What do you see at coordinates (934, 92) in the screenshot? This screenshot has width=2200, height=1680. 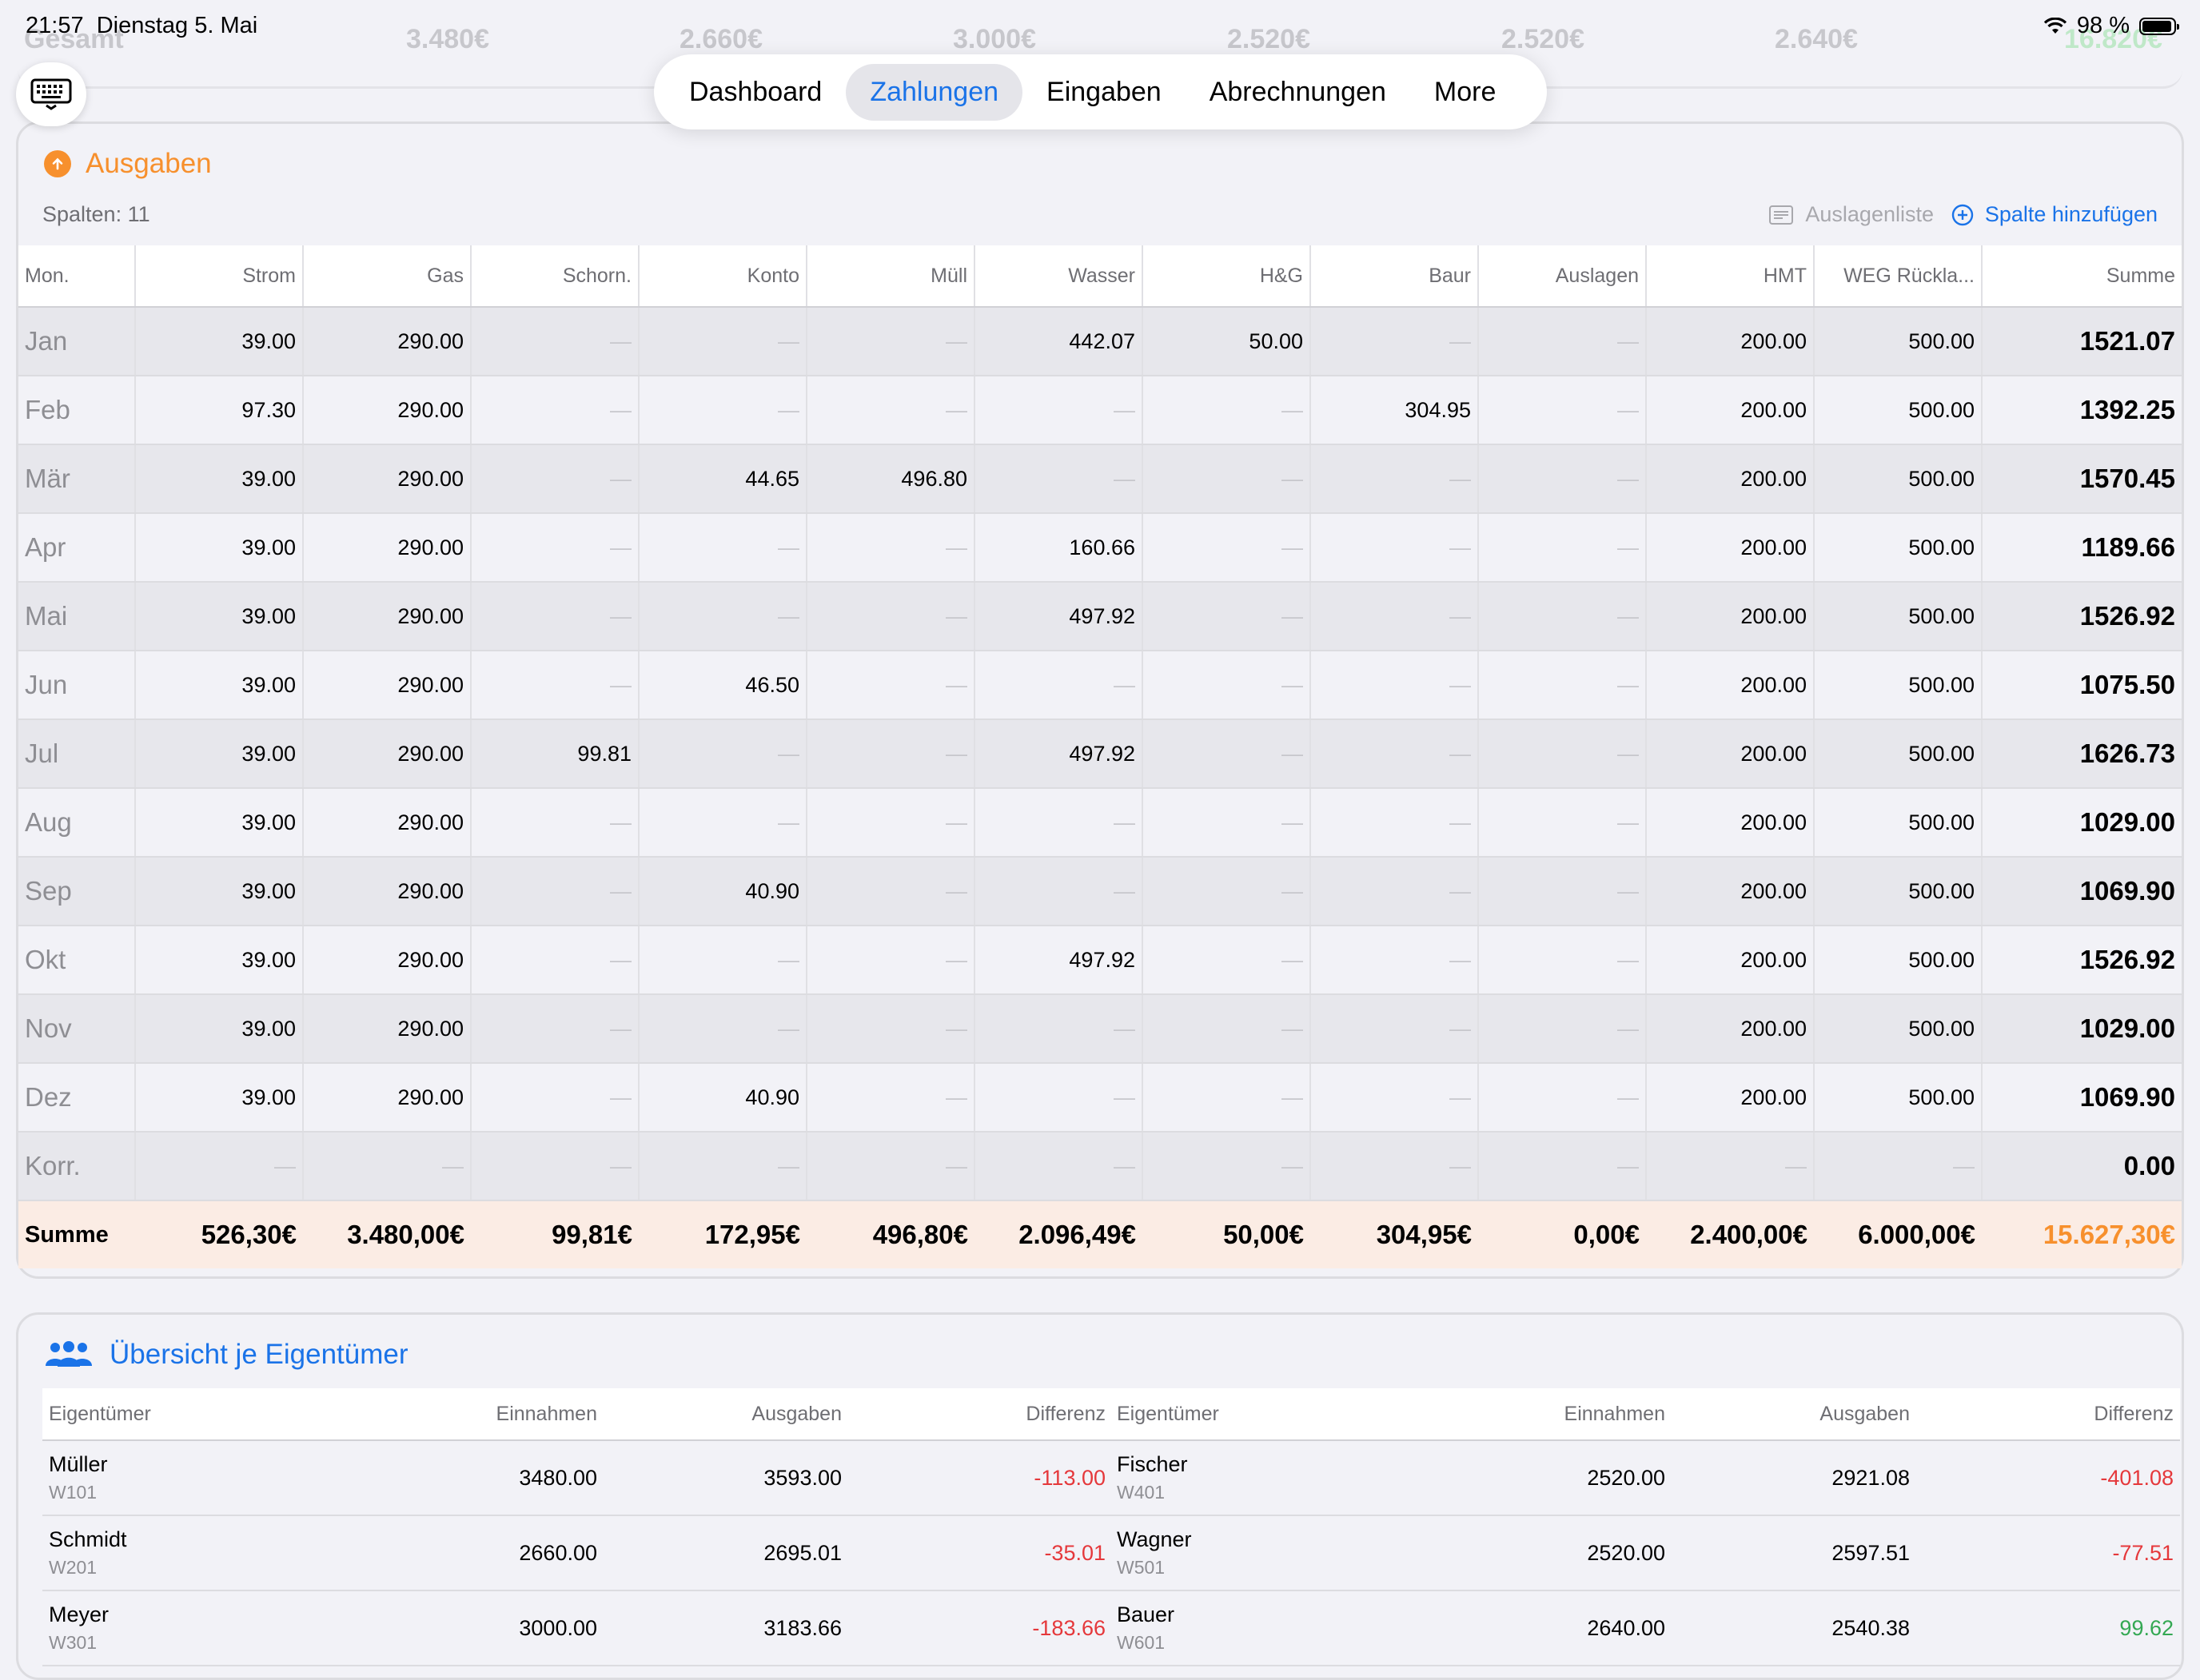 I see `tab-zahlungen: Zahlungen` at bounding box center [934, 92].